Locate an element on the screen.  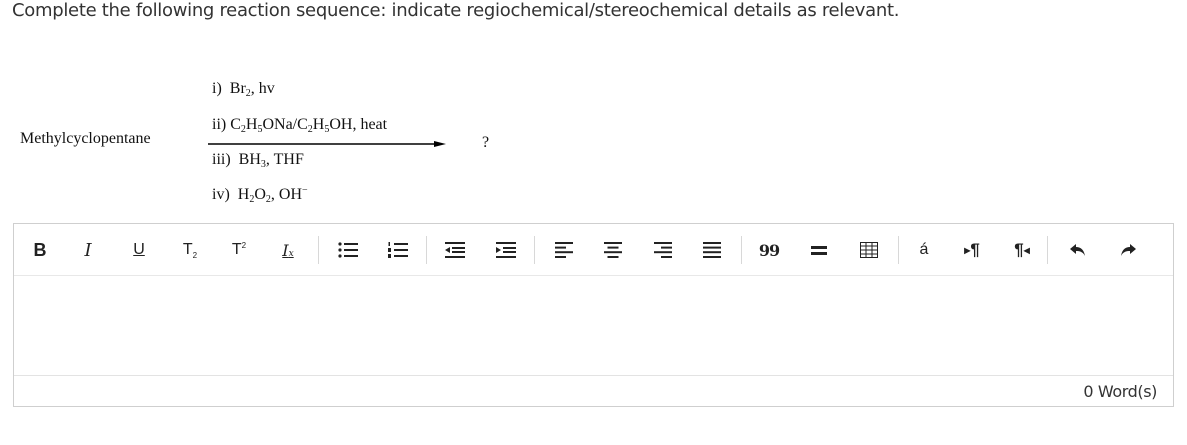
reactant-label: Methylcyclopentane is located at coordinates (85, 138).